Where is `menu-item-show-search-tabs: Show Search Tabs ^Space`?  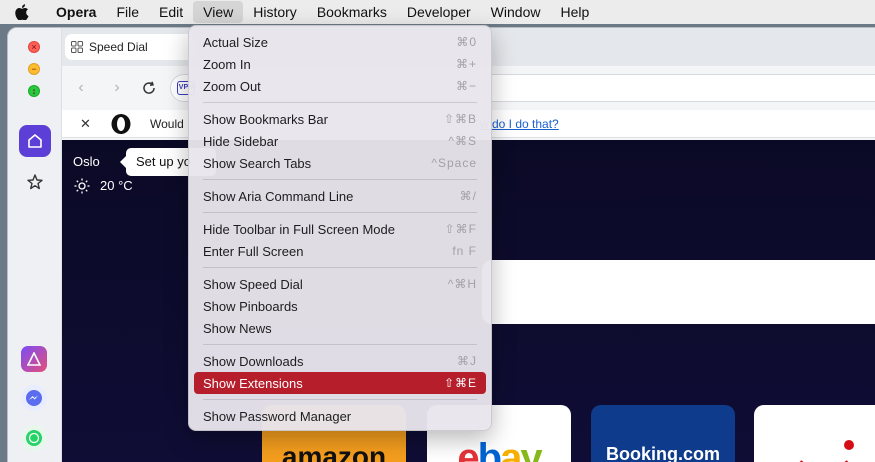 menu-item-show-search-tabs: Show Search Tabs ^Space is located at coordinates (340, 163).